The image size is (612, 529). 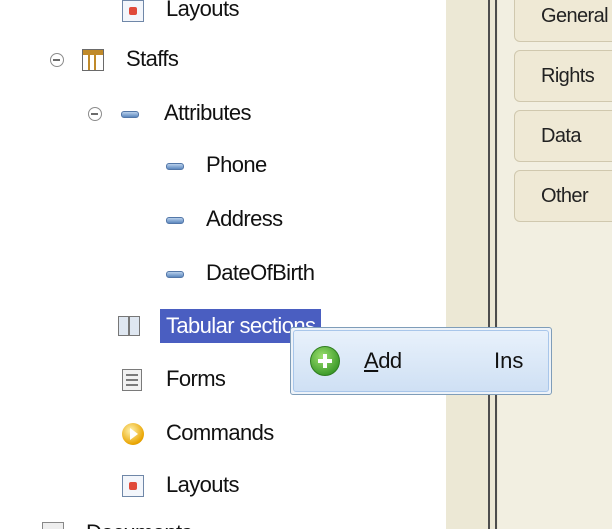 I want to click on tab-label: Data, so click(x=561, y=135).